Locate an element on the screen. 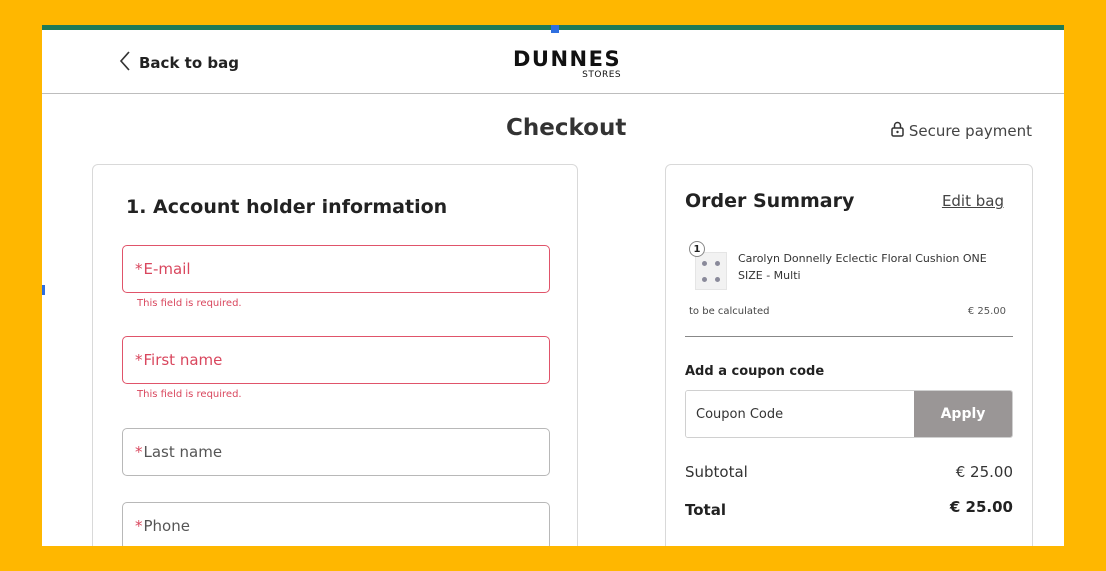  phone-field: * Phone is located at coordinates (336, 524).